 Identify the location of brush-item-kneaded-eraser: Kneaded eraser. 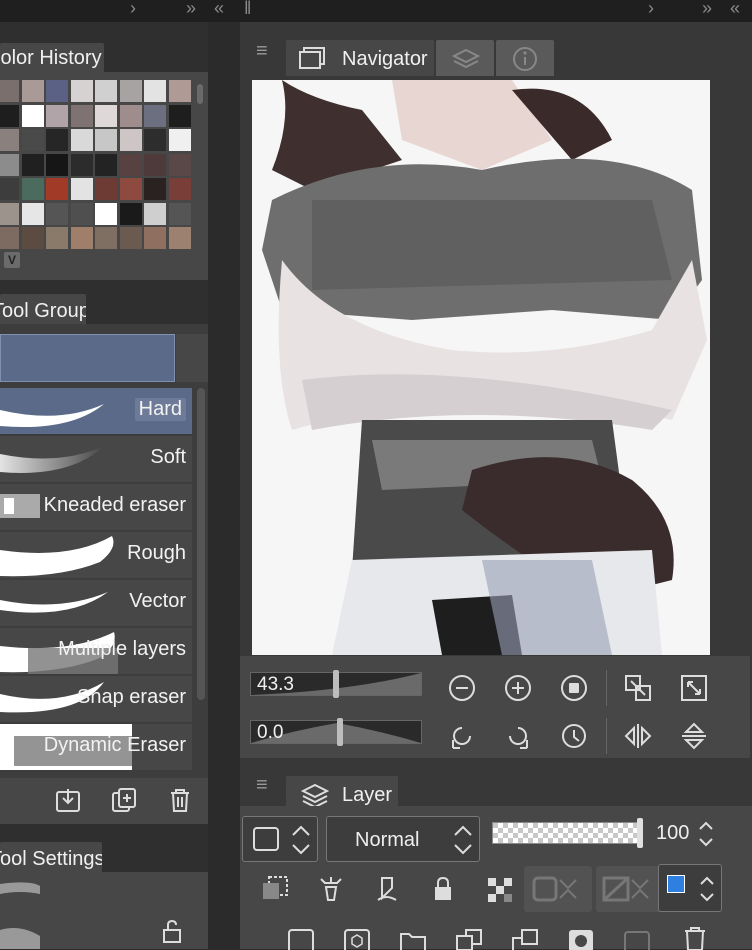
(96, 507).